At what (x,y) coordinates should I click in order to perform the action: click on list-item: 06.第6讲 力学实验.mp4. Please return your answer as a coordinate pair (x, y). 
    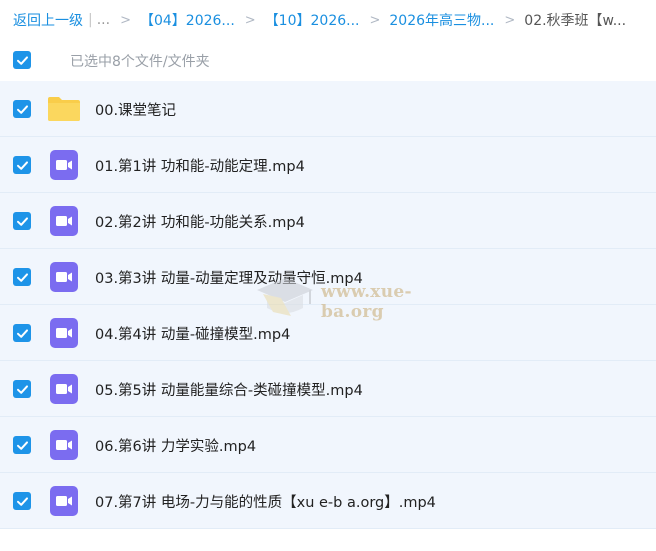
    Looking at the image, I should click on (328, 445).